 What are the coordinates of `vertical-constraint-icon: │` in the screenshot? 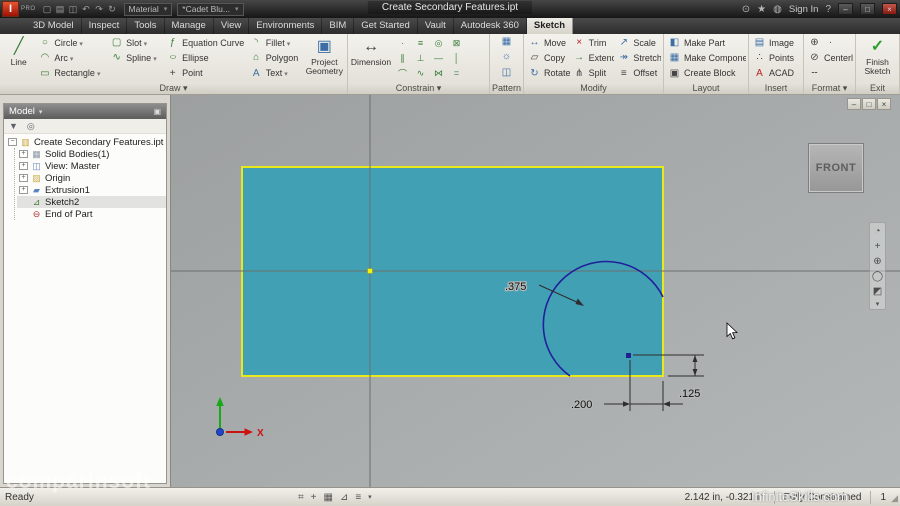 It's located at (456, 58).